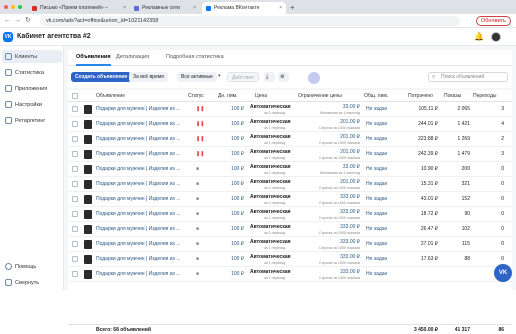  Describe the element at coordinates (243, 77) in the screenshot. I see `actions-dropdown: Действия` at that location.